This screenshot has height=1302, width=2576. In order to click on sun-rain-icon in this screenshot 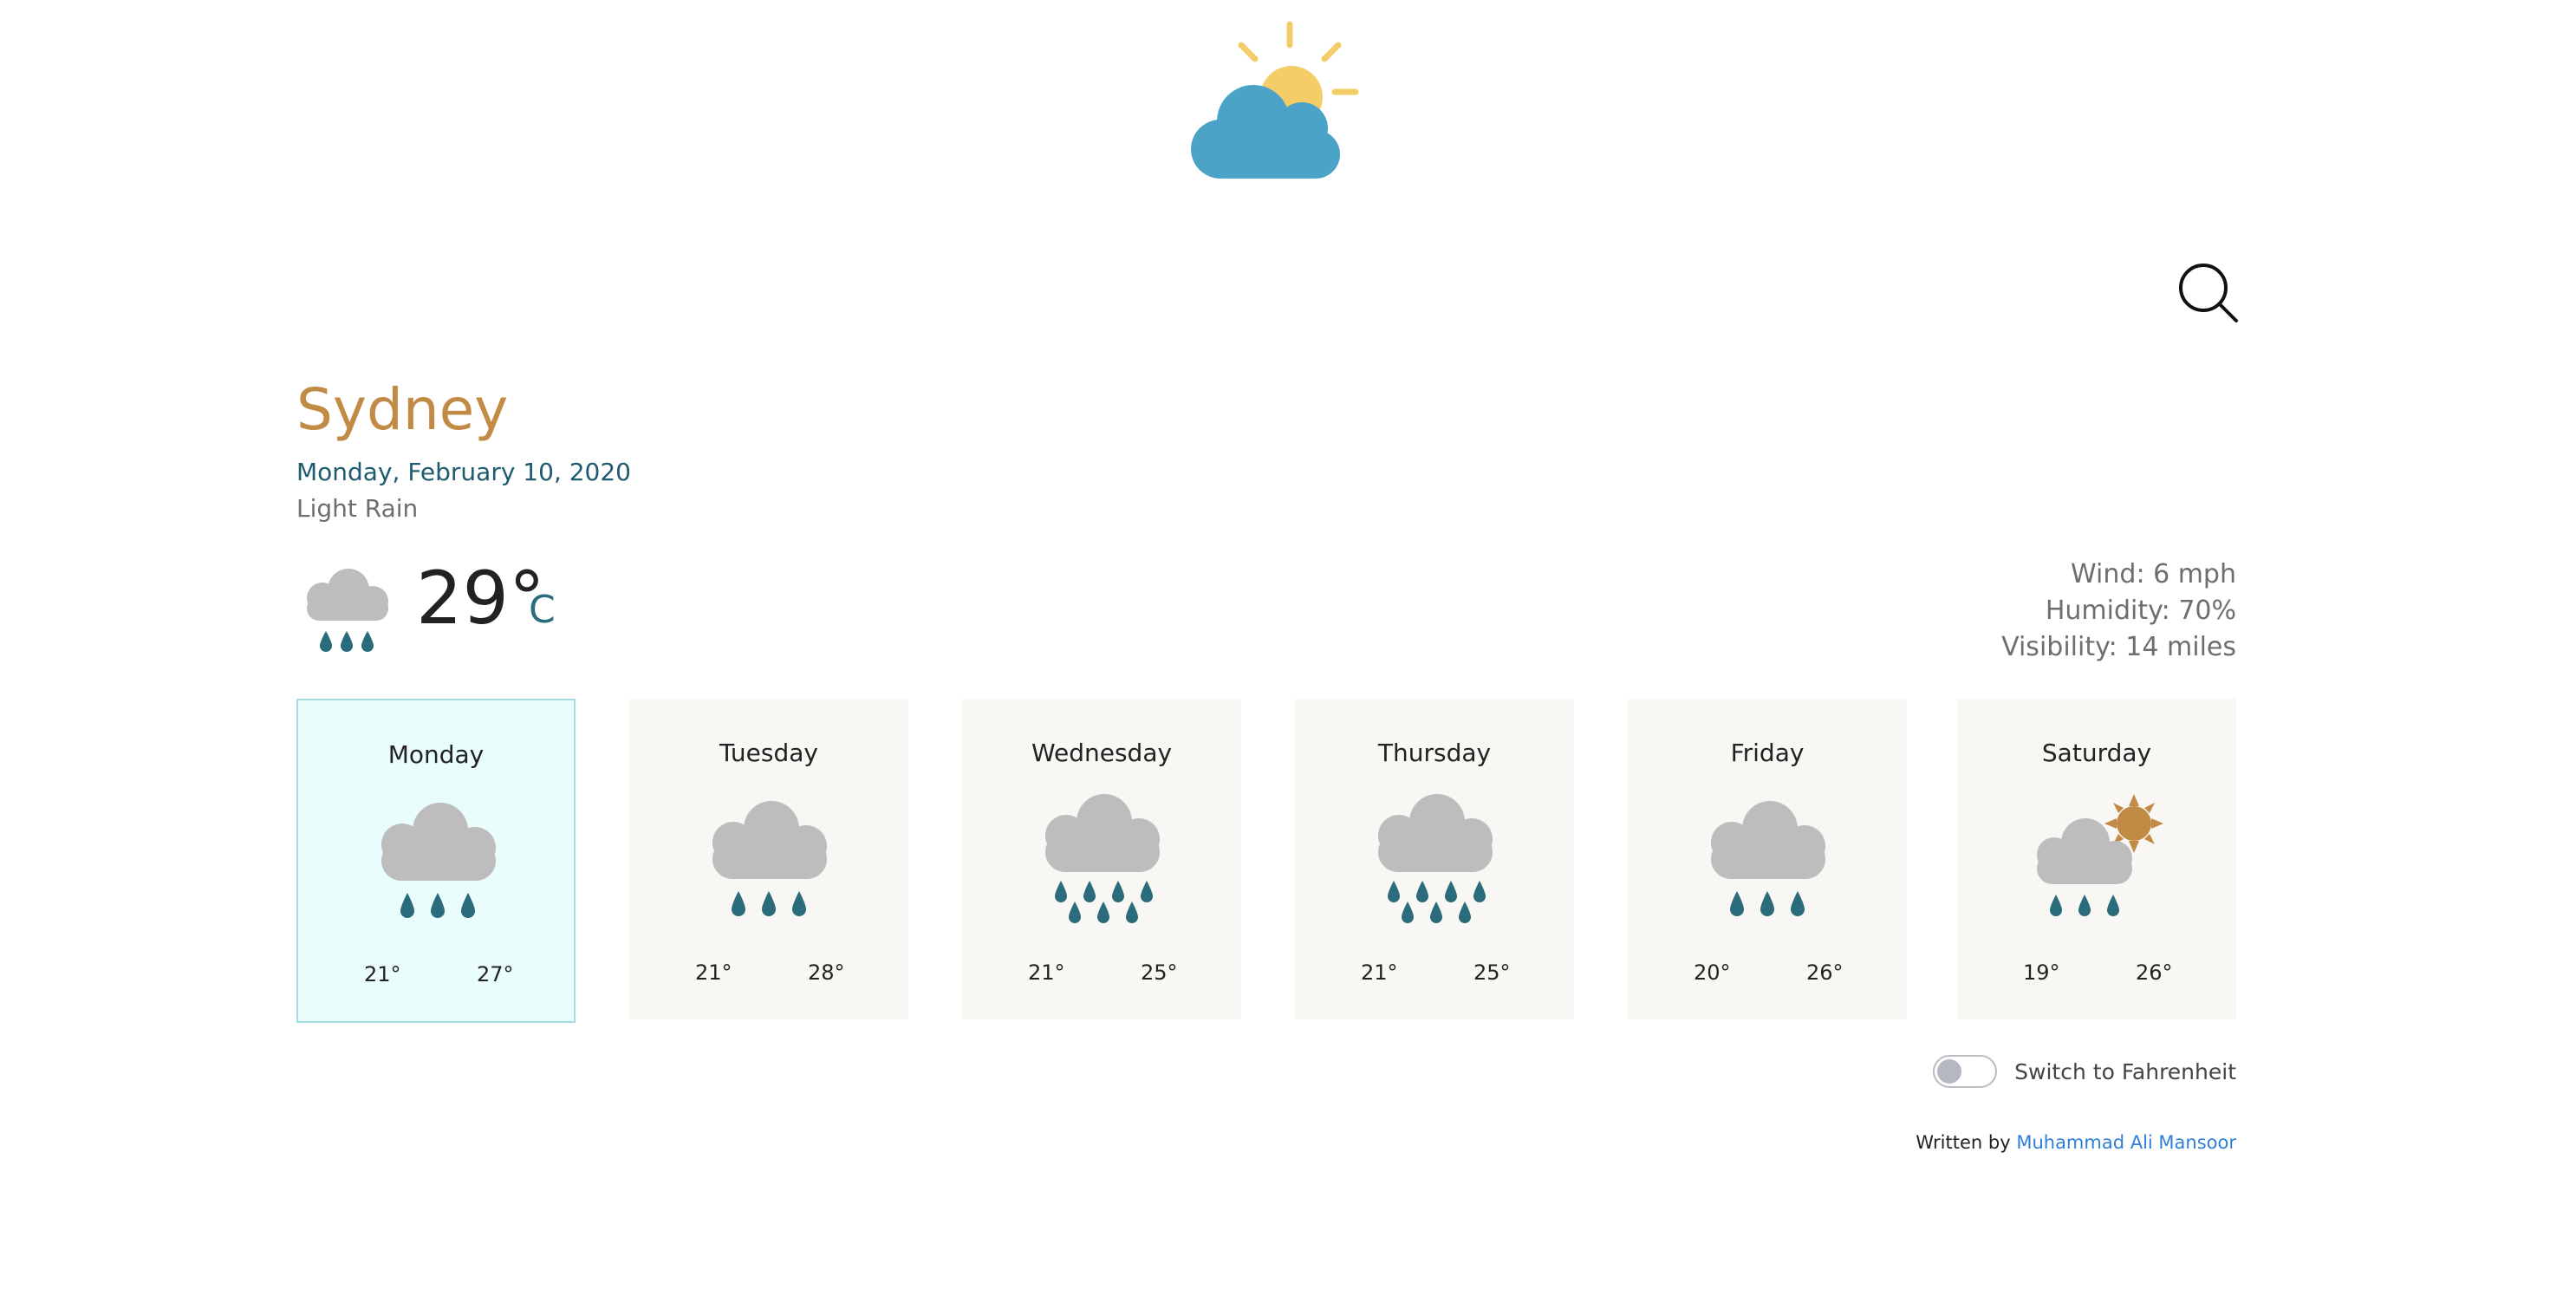, I will do `click(2100, 855)`.